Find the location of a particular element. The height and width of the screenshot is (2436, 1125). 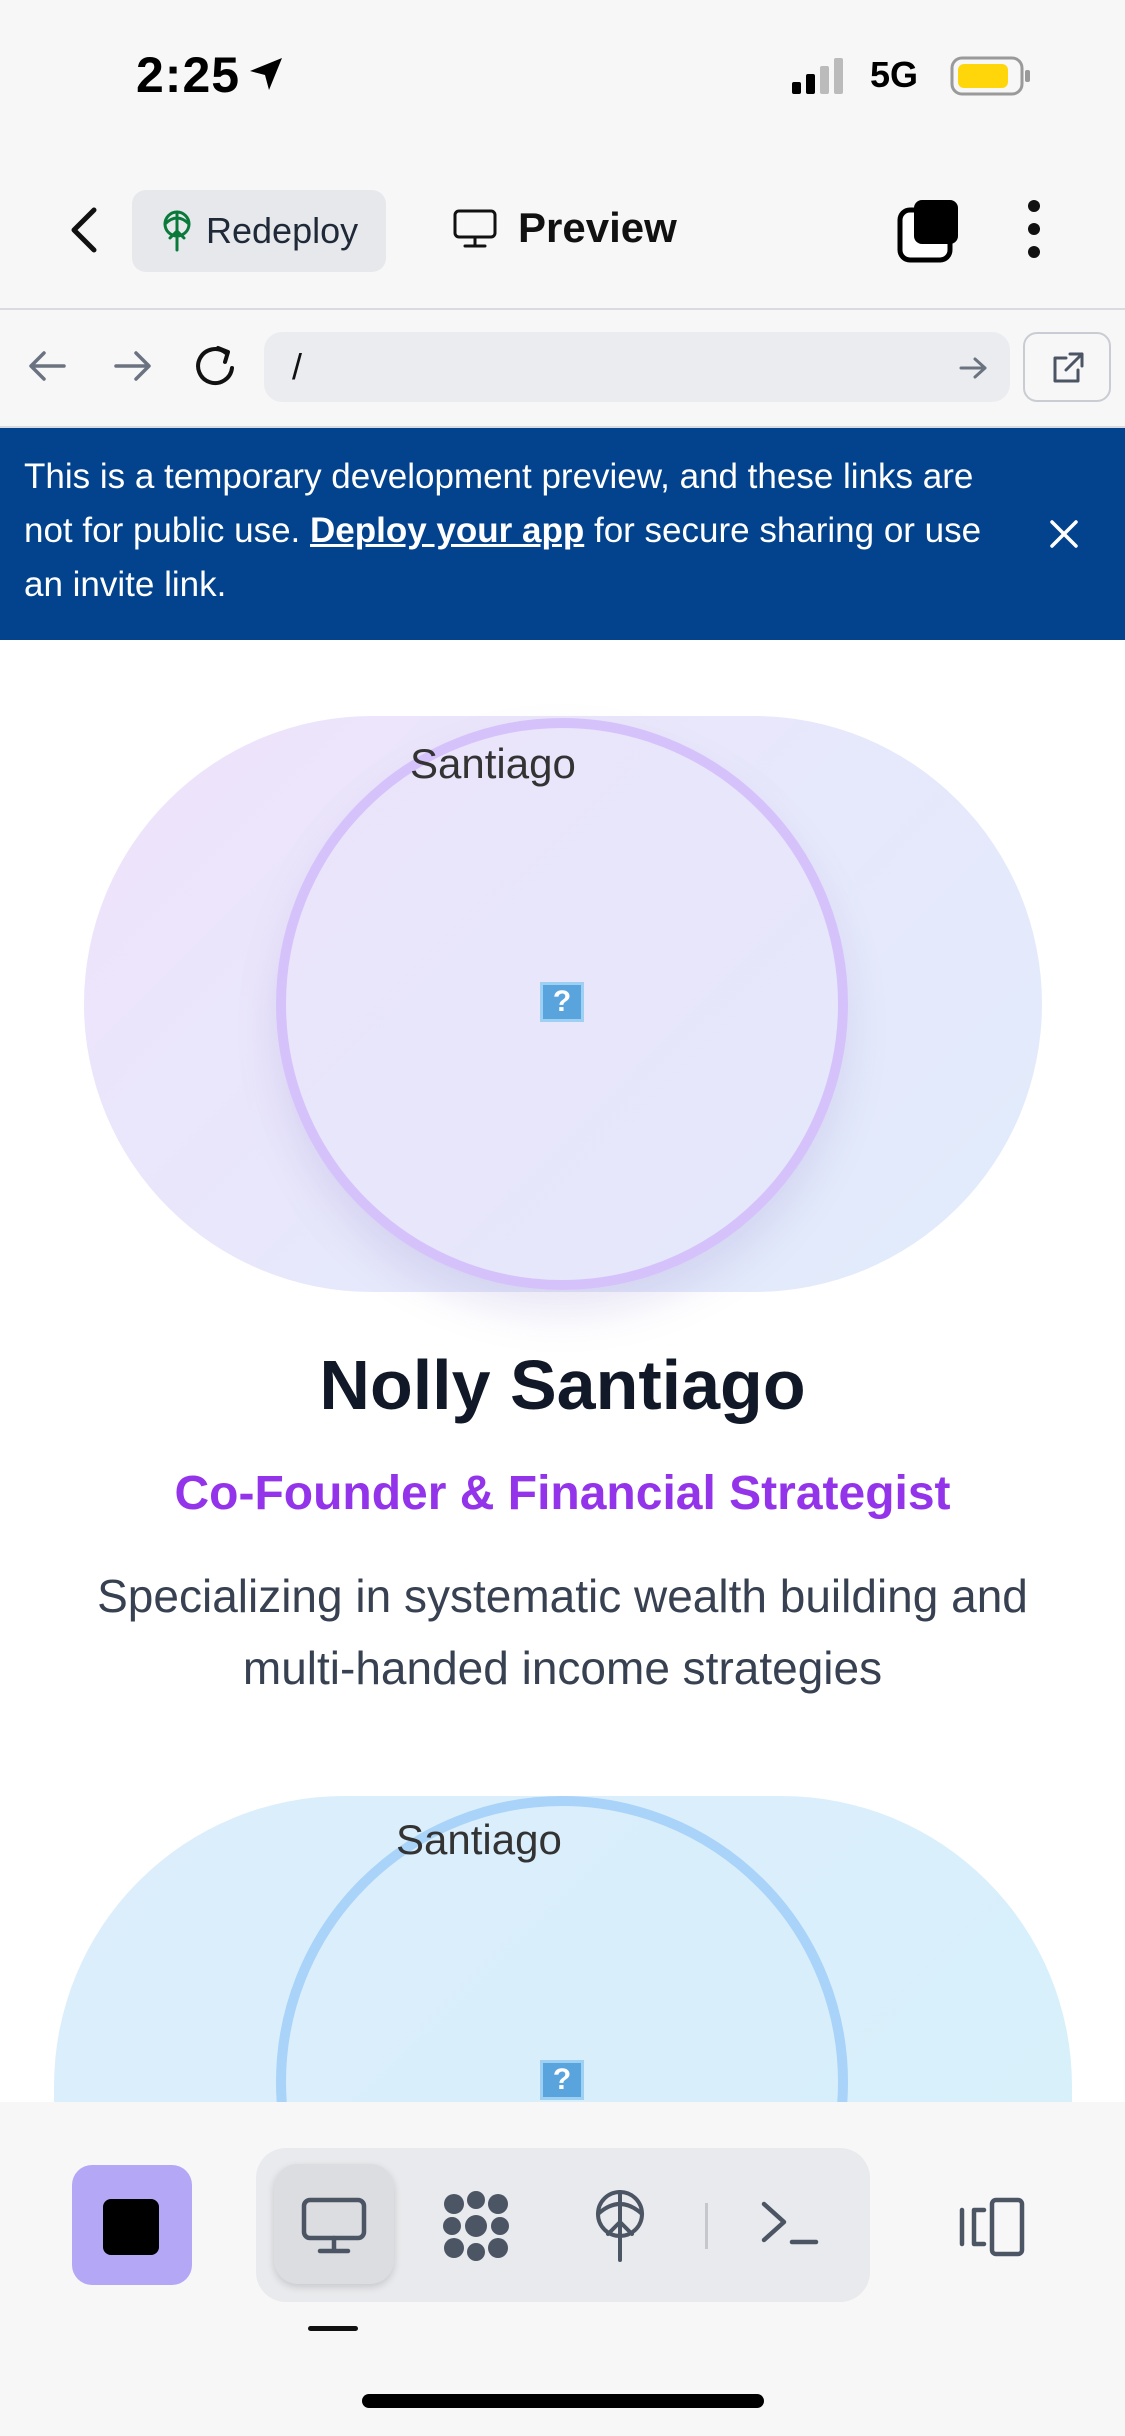

status-time: 2:25 is located at coordinates (188, 75).